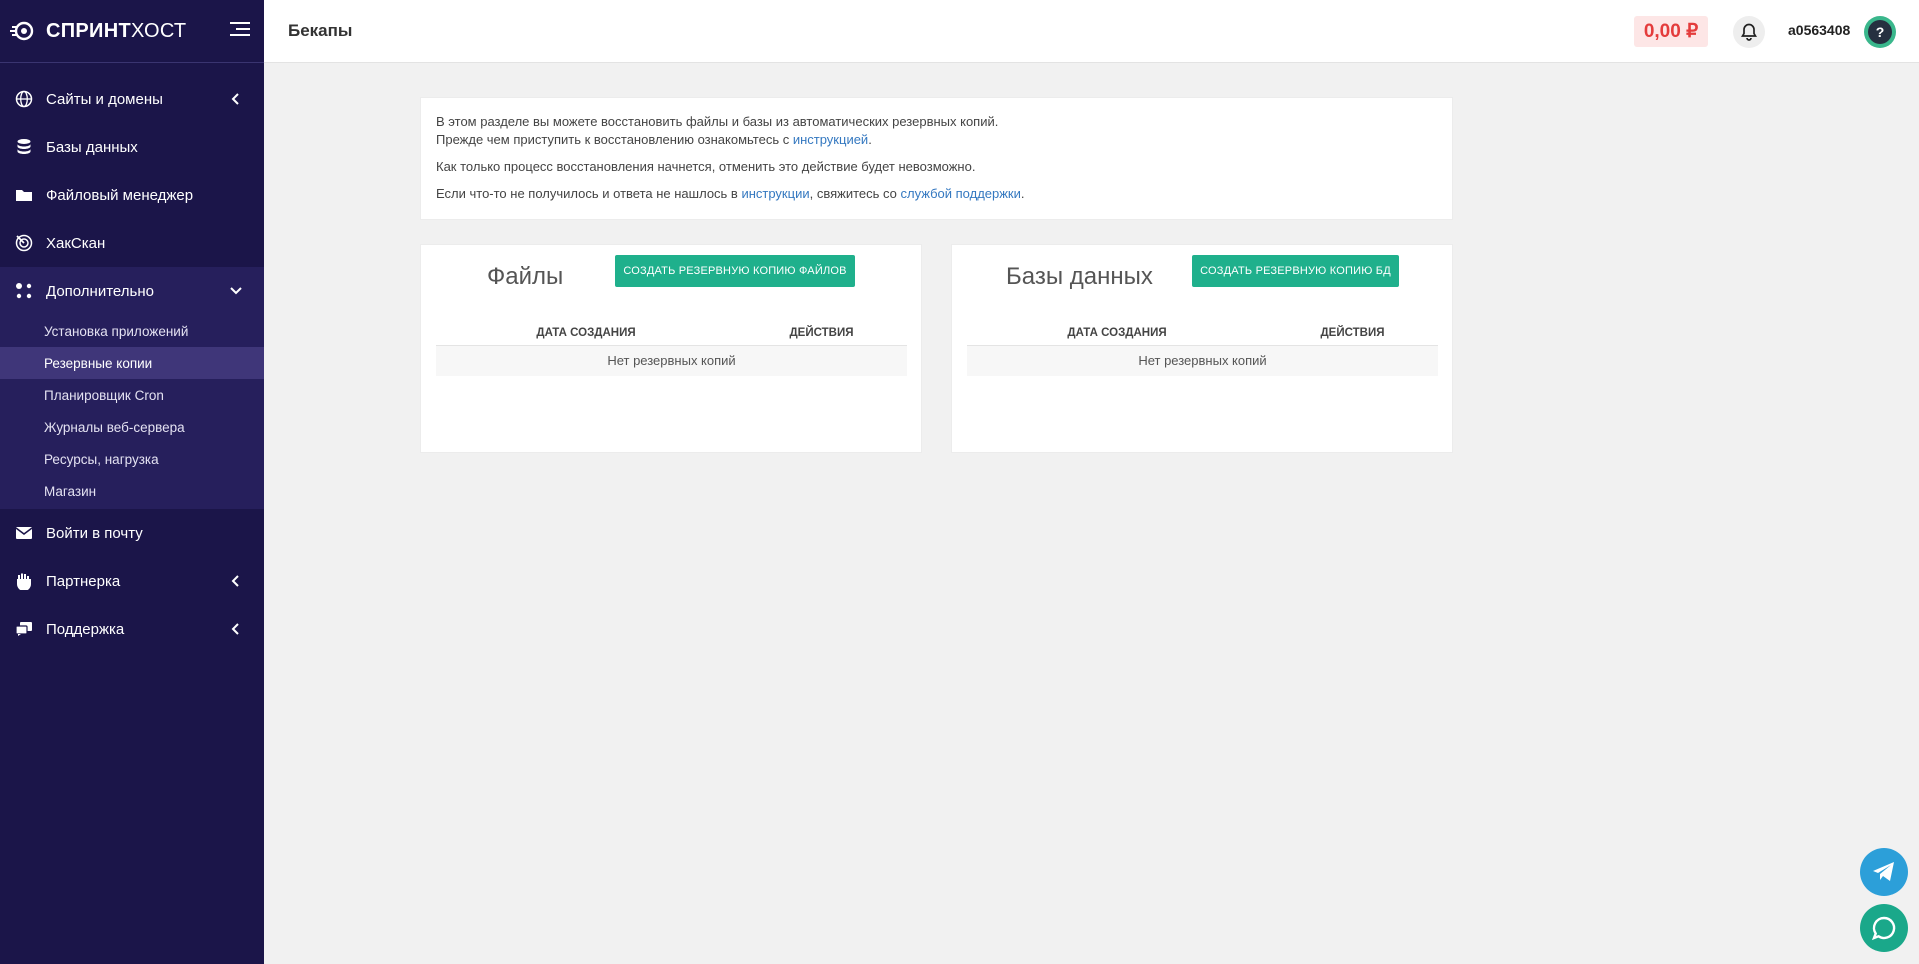 This screenshot has width=1919, height=964. What do you see at coordinates (236, 291) in the screenshot?
I see `chevron-down-icon` at bounding box center [236, 291].